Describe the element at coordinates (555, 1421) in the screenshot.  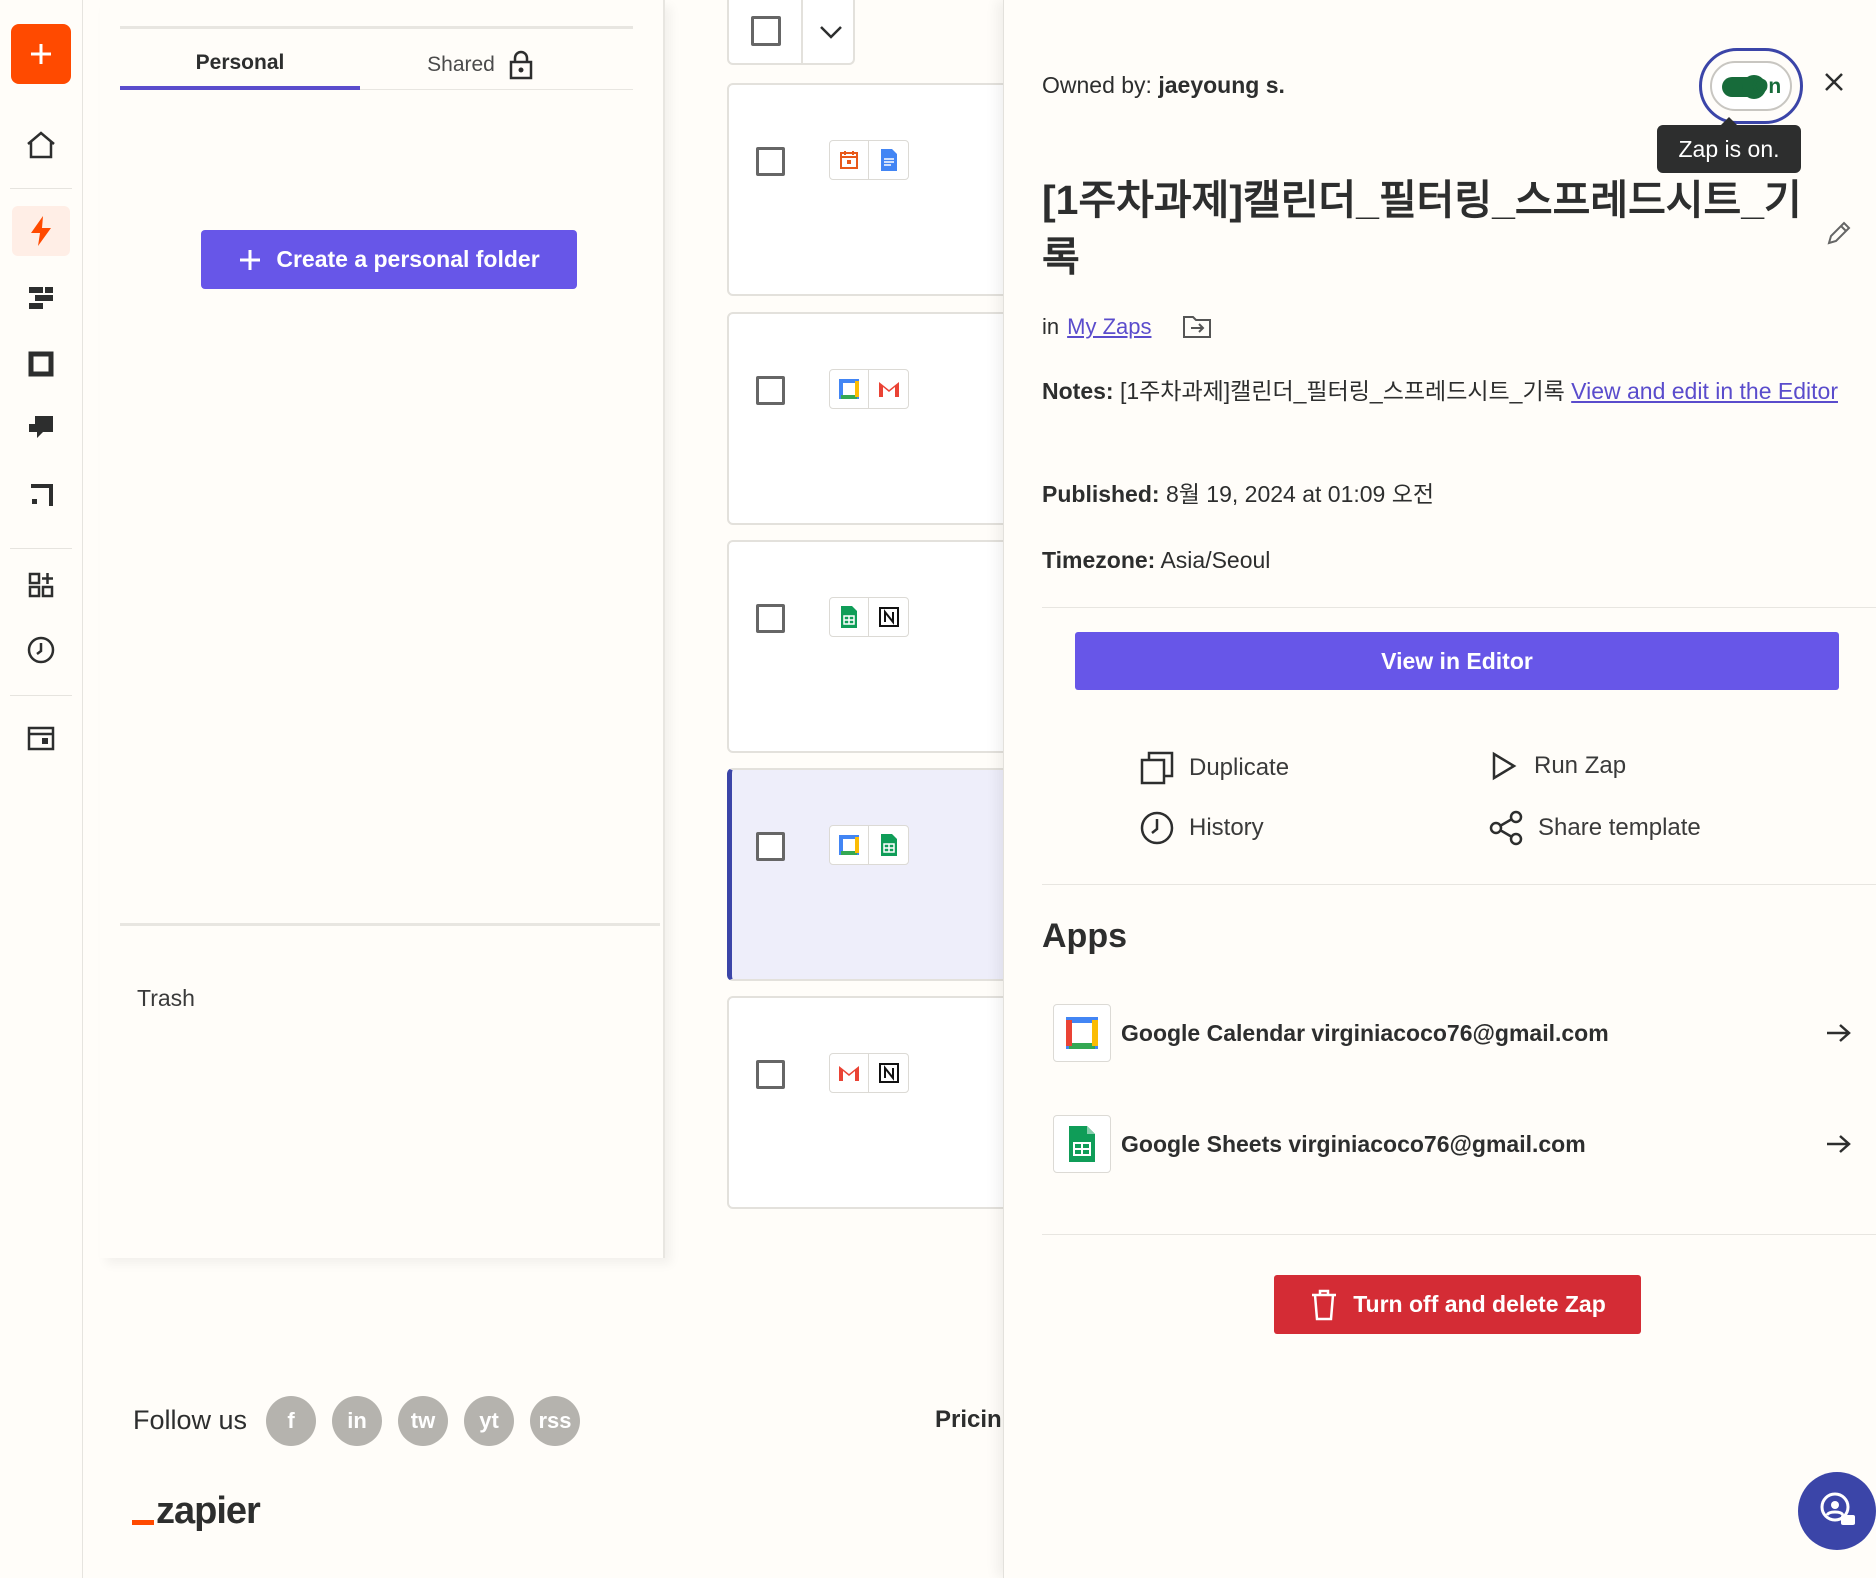
I see `rss-icon: rss` at that location.